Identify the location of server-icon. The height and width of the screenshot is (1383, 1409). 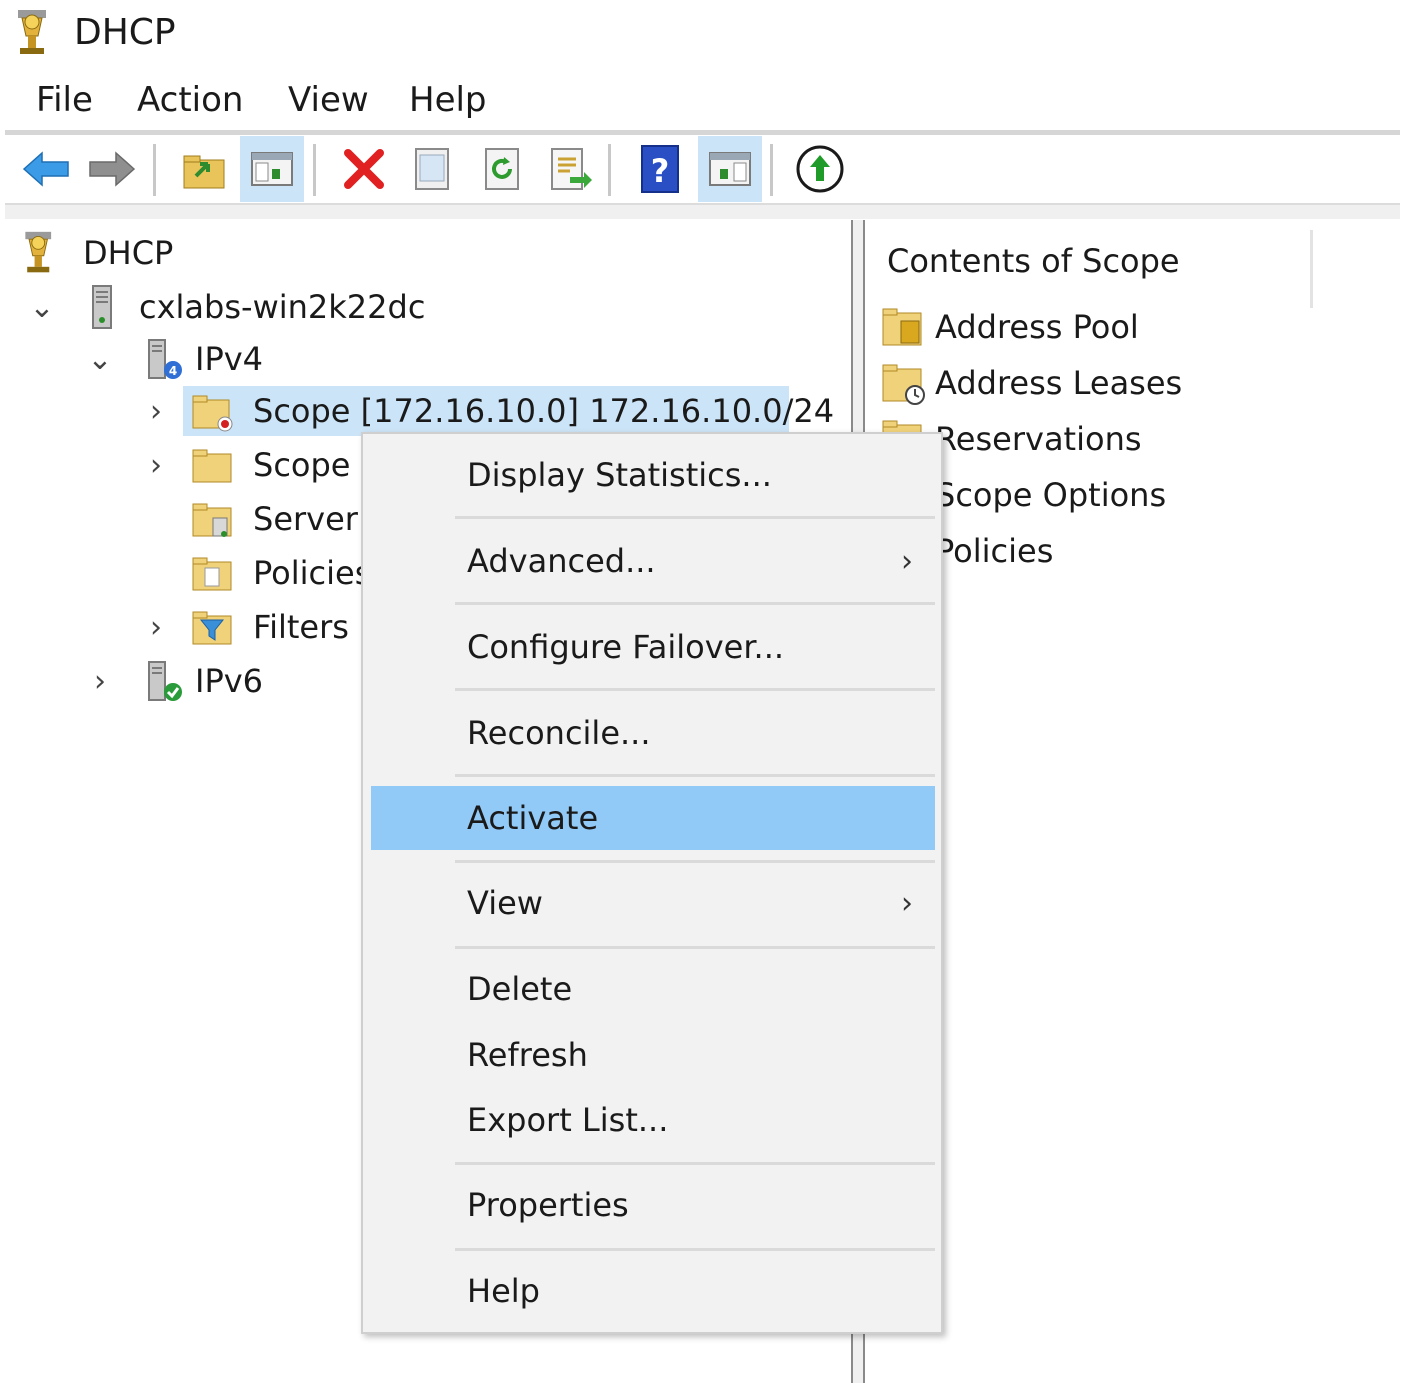
(102, 307).